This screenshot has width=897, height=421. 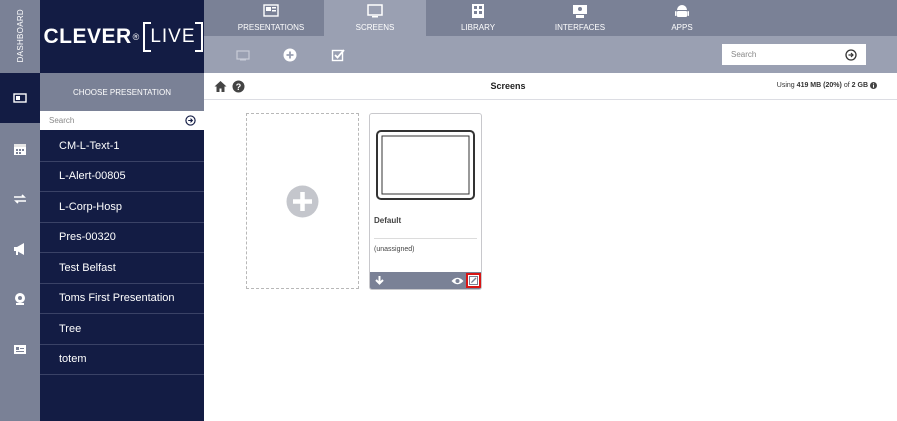 I want to click on presentation-item: Toms First Presentation, so click(x=122, y=299).